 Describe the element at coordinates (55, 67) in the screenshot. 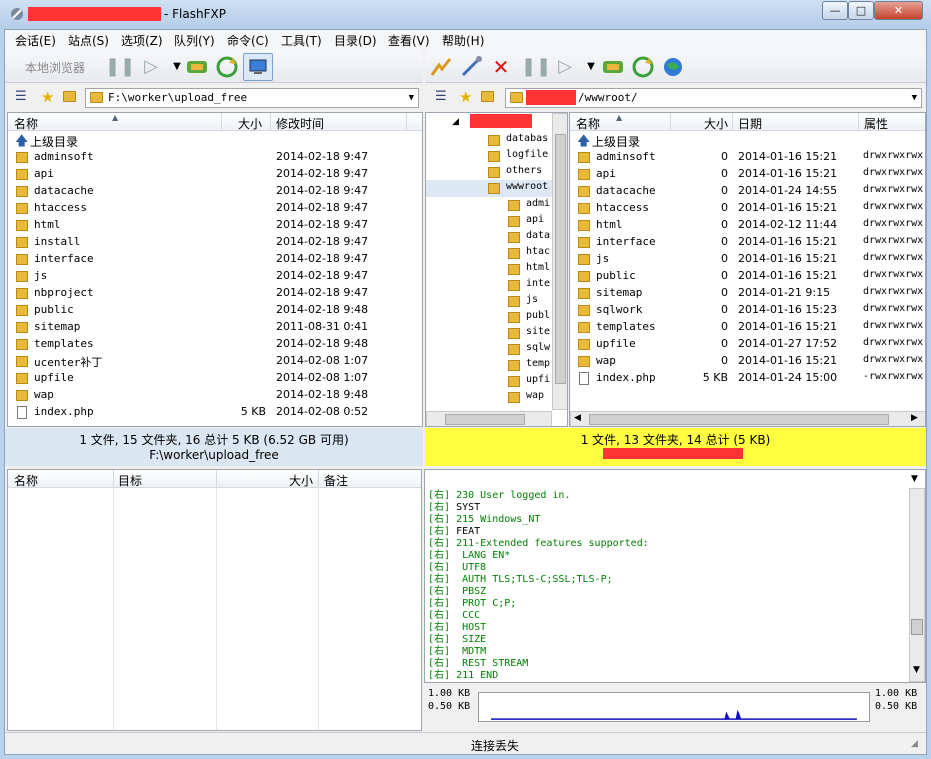

I see `local-browser-button: 本地浏览器` at that location.